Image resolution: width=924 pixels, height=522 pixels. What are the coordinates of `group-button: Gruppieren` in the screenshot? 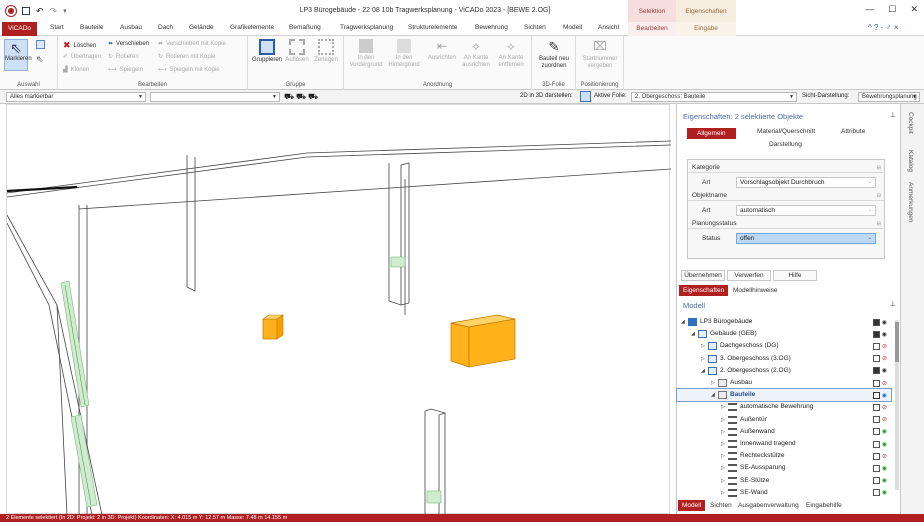 It's located at (267, 51).